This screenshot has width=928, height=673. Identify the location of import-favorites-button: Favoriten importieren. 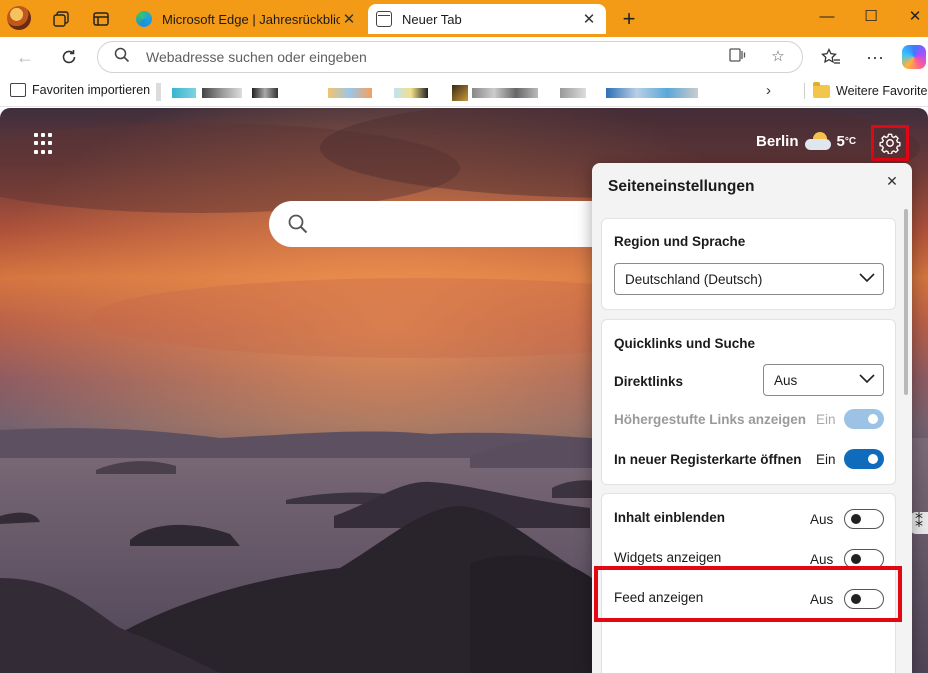
(80, 90).